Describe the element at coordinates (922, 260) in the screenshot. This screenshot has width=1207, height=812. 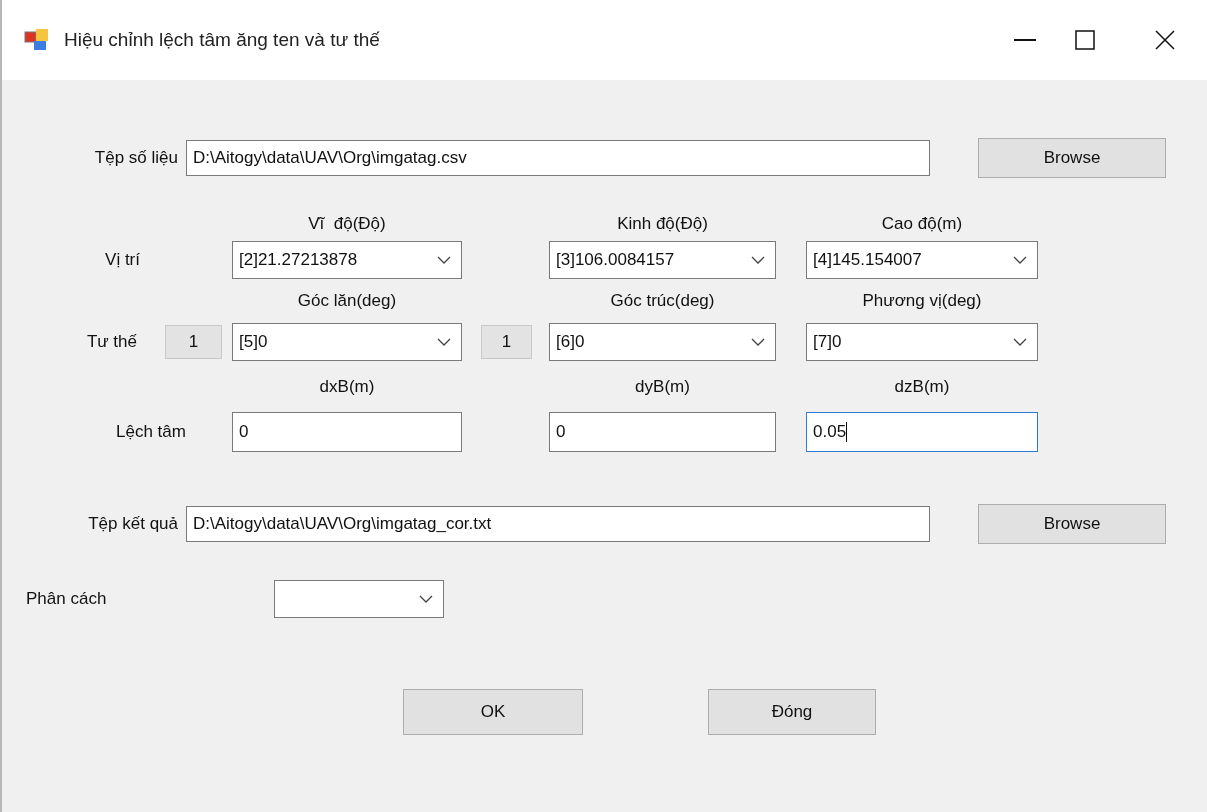
I see `column-dropdown: [4]145.154007` at that location.